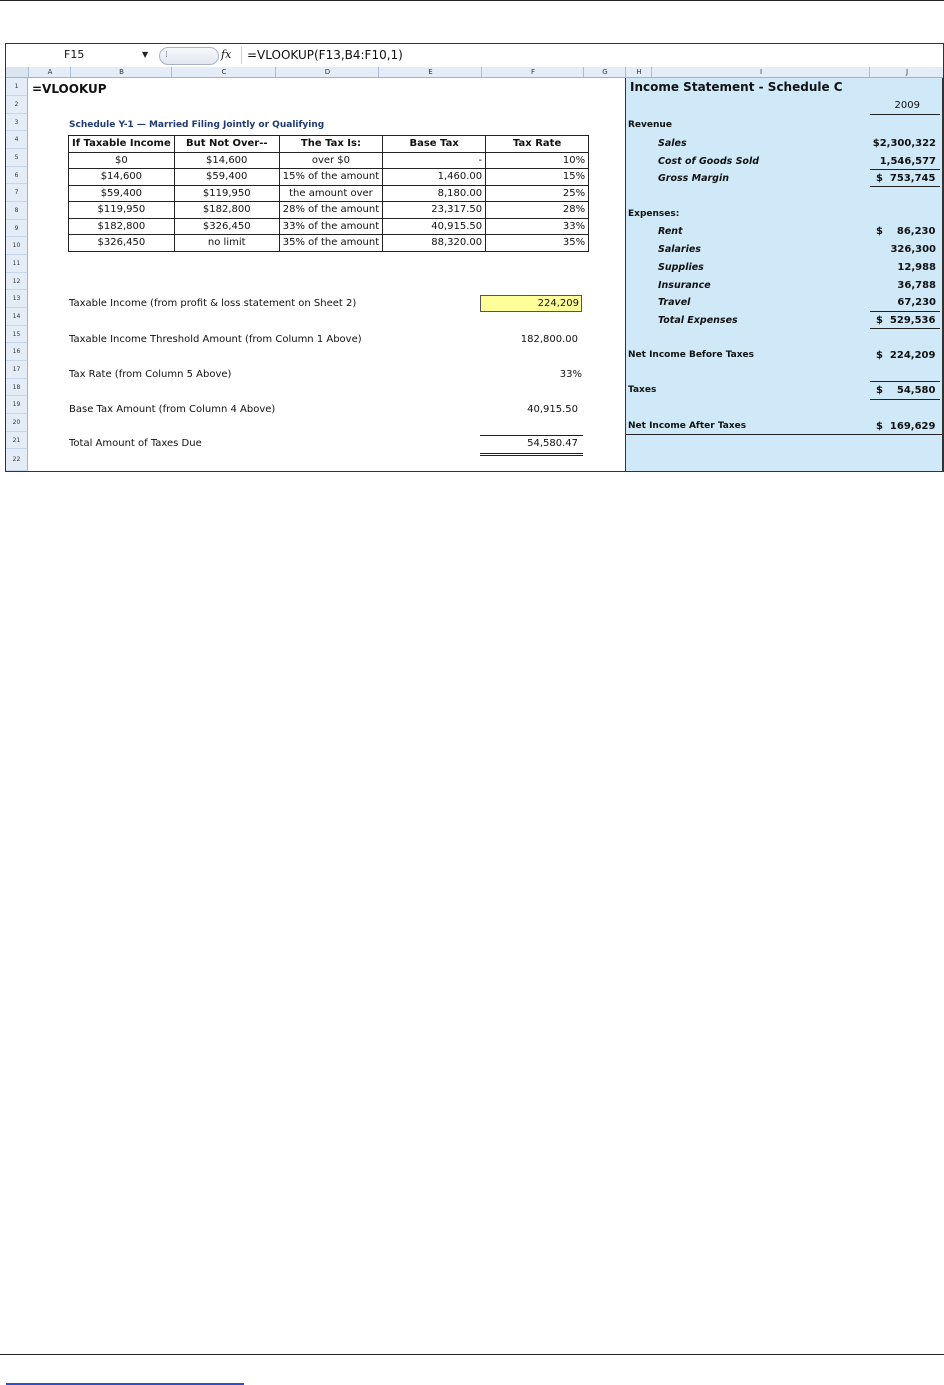  What do you see at coordinates (17, 352) in the screenshot?
I see `row-header-16: 16` at bounding box center [17, 352].